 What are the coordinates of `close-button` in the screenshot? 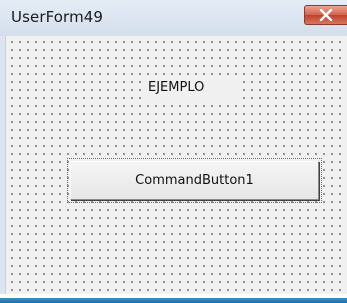 It's located at (325, 15).